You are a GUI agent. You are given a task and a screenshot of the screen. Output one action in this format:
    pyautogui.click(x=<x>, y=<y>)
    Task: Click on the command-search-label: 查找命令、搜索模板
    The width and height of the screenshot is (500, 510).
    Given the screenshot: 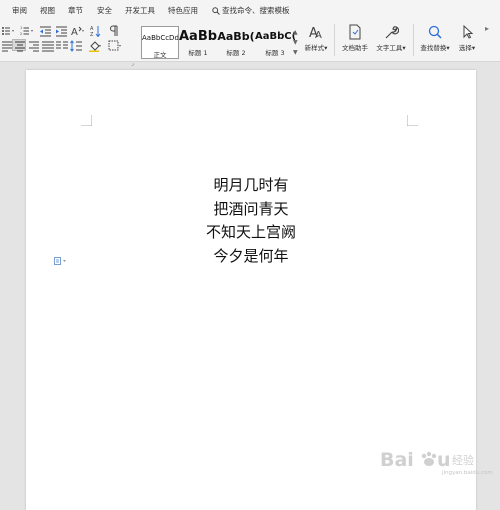 What is the action you would take?
    pyautogui.click(x=256, y=10)
    